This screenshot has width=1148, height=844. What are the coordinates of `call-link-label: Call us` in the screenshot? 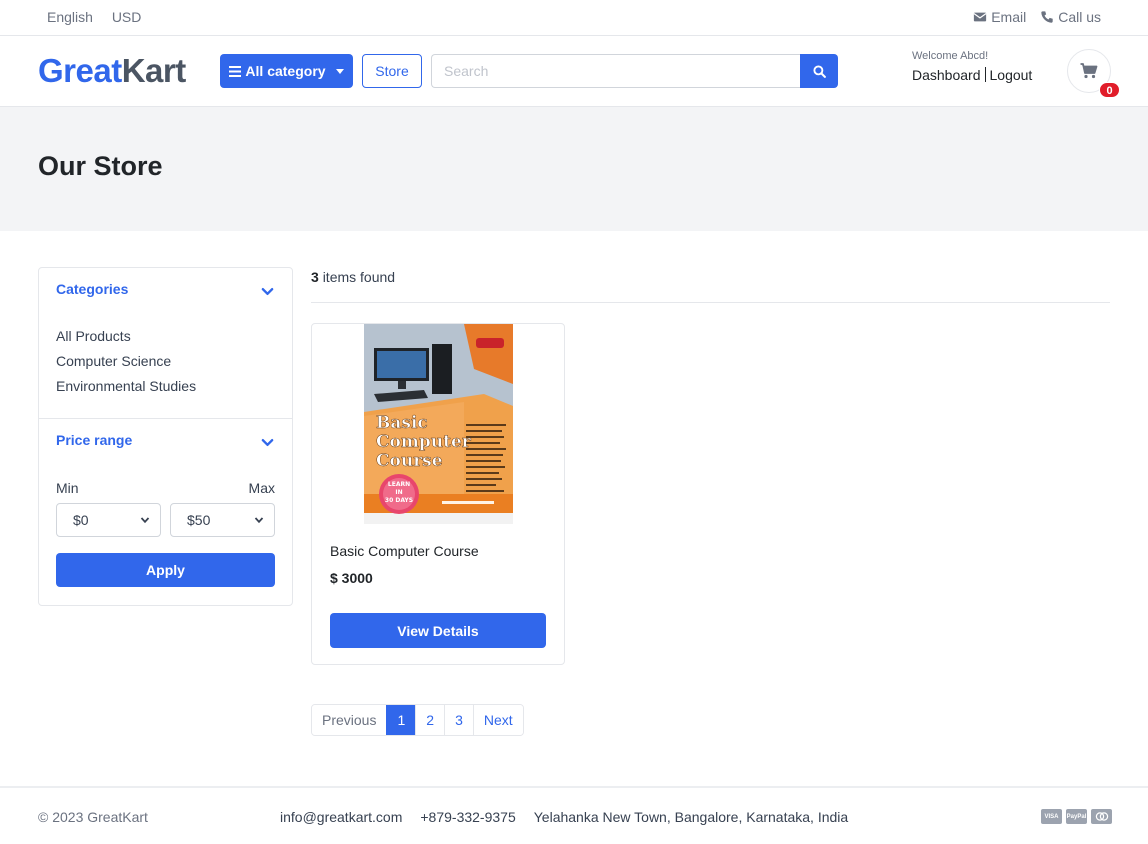 It's located at (1079, 17).